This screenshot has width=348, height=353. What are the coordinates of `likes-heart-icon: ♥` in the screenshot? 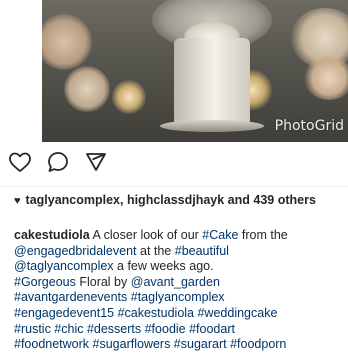 It's located at (17, 201).